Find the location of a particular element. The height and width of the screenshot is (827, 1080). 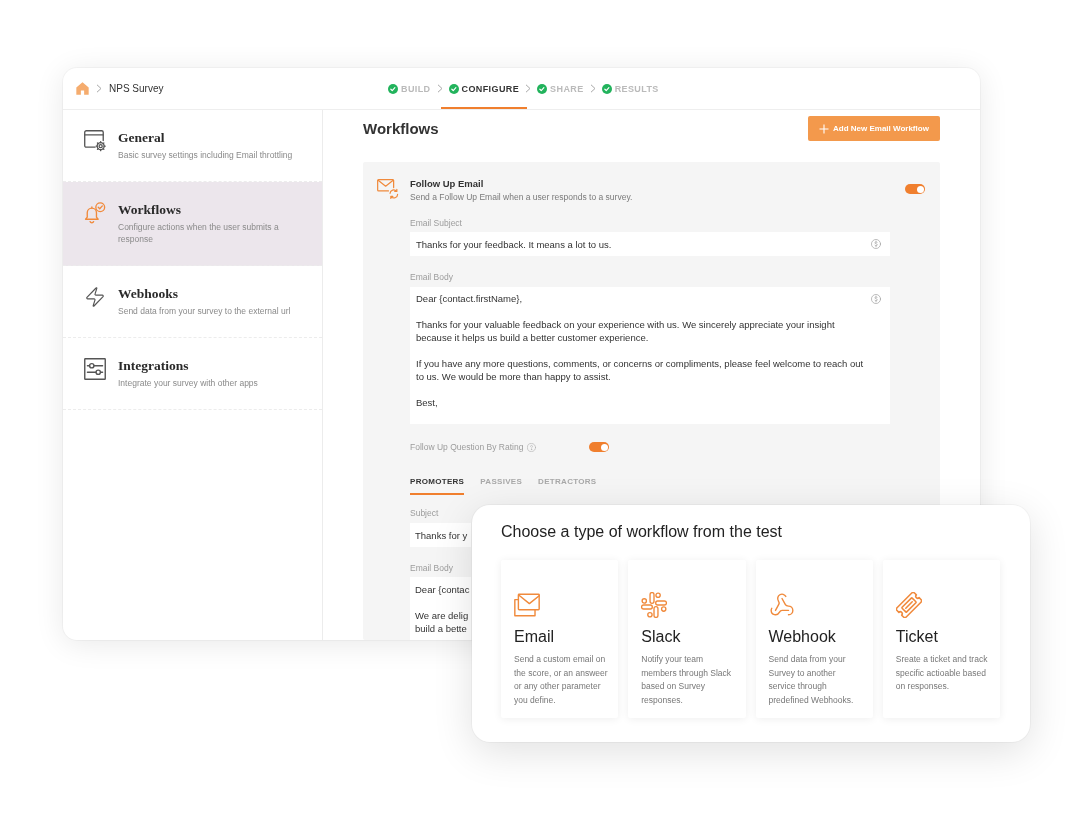

home-icon is located at coordinates (82, 88).